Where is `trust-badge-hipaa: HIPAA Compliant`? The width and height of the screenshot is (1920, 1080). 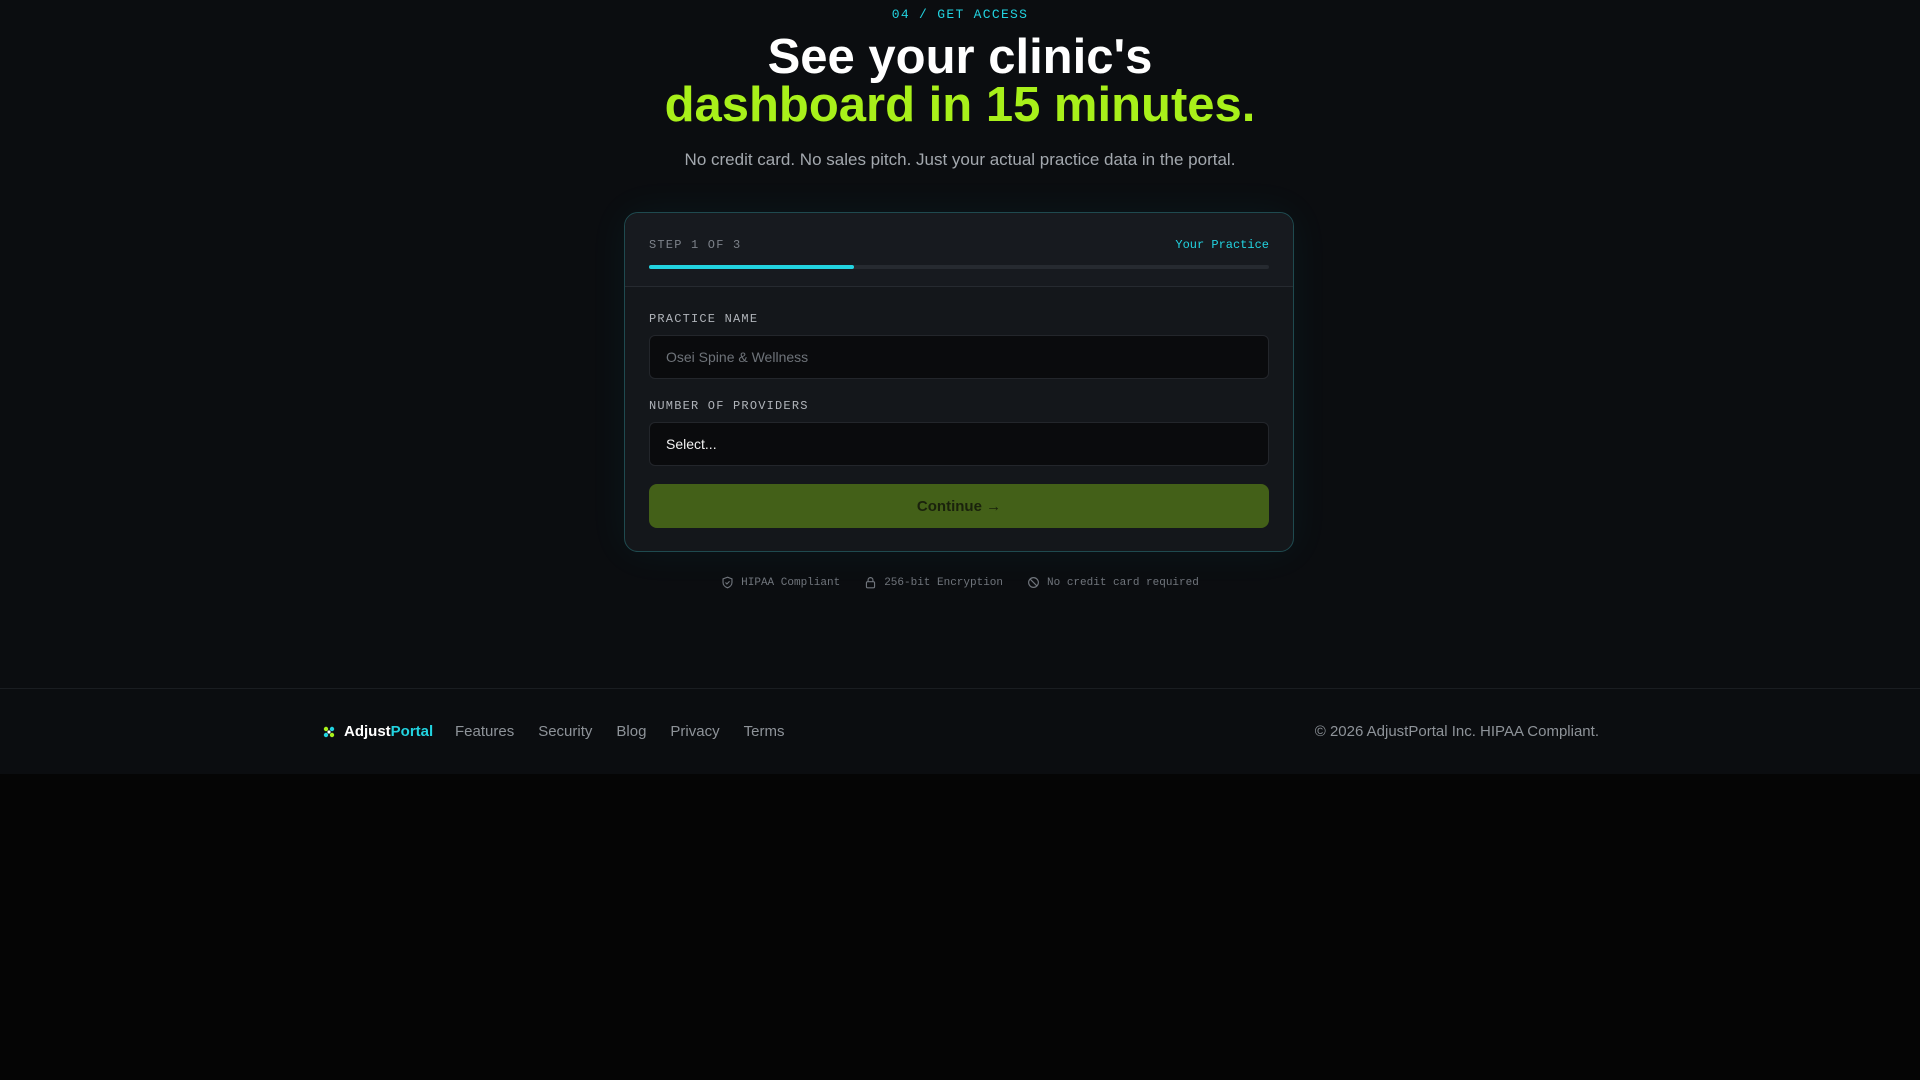 trust-badge-hipaa: HIPAA Compliant is located at coordinates (780, 582).